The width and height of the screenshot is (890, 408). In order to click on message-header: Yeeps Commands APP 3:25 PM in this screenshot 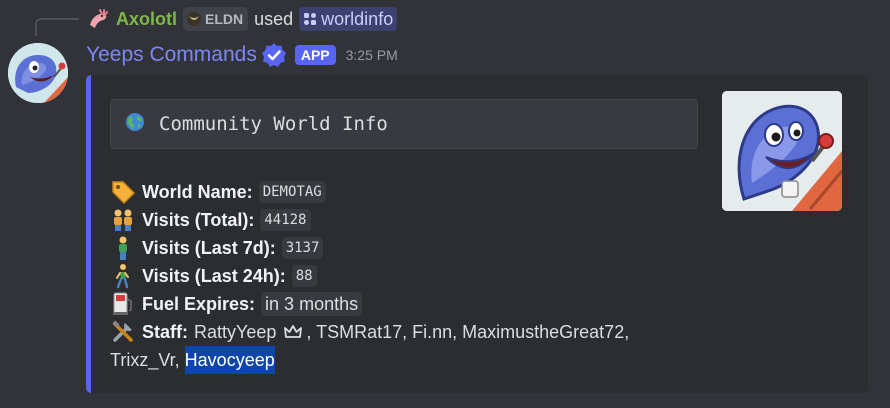, I will do `click(242, 55)`.